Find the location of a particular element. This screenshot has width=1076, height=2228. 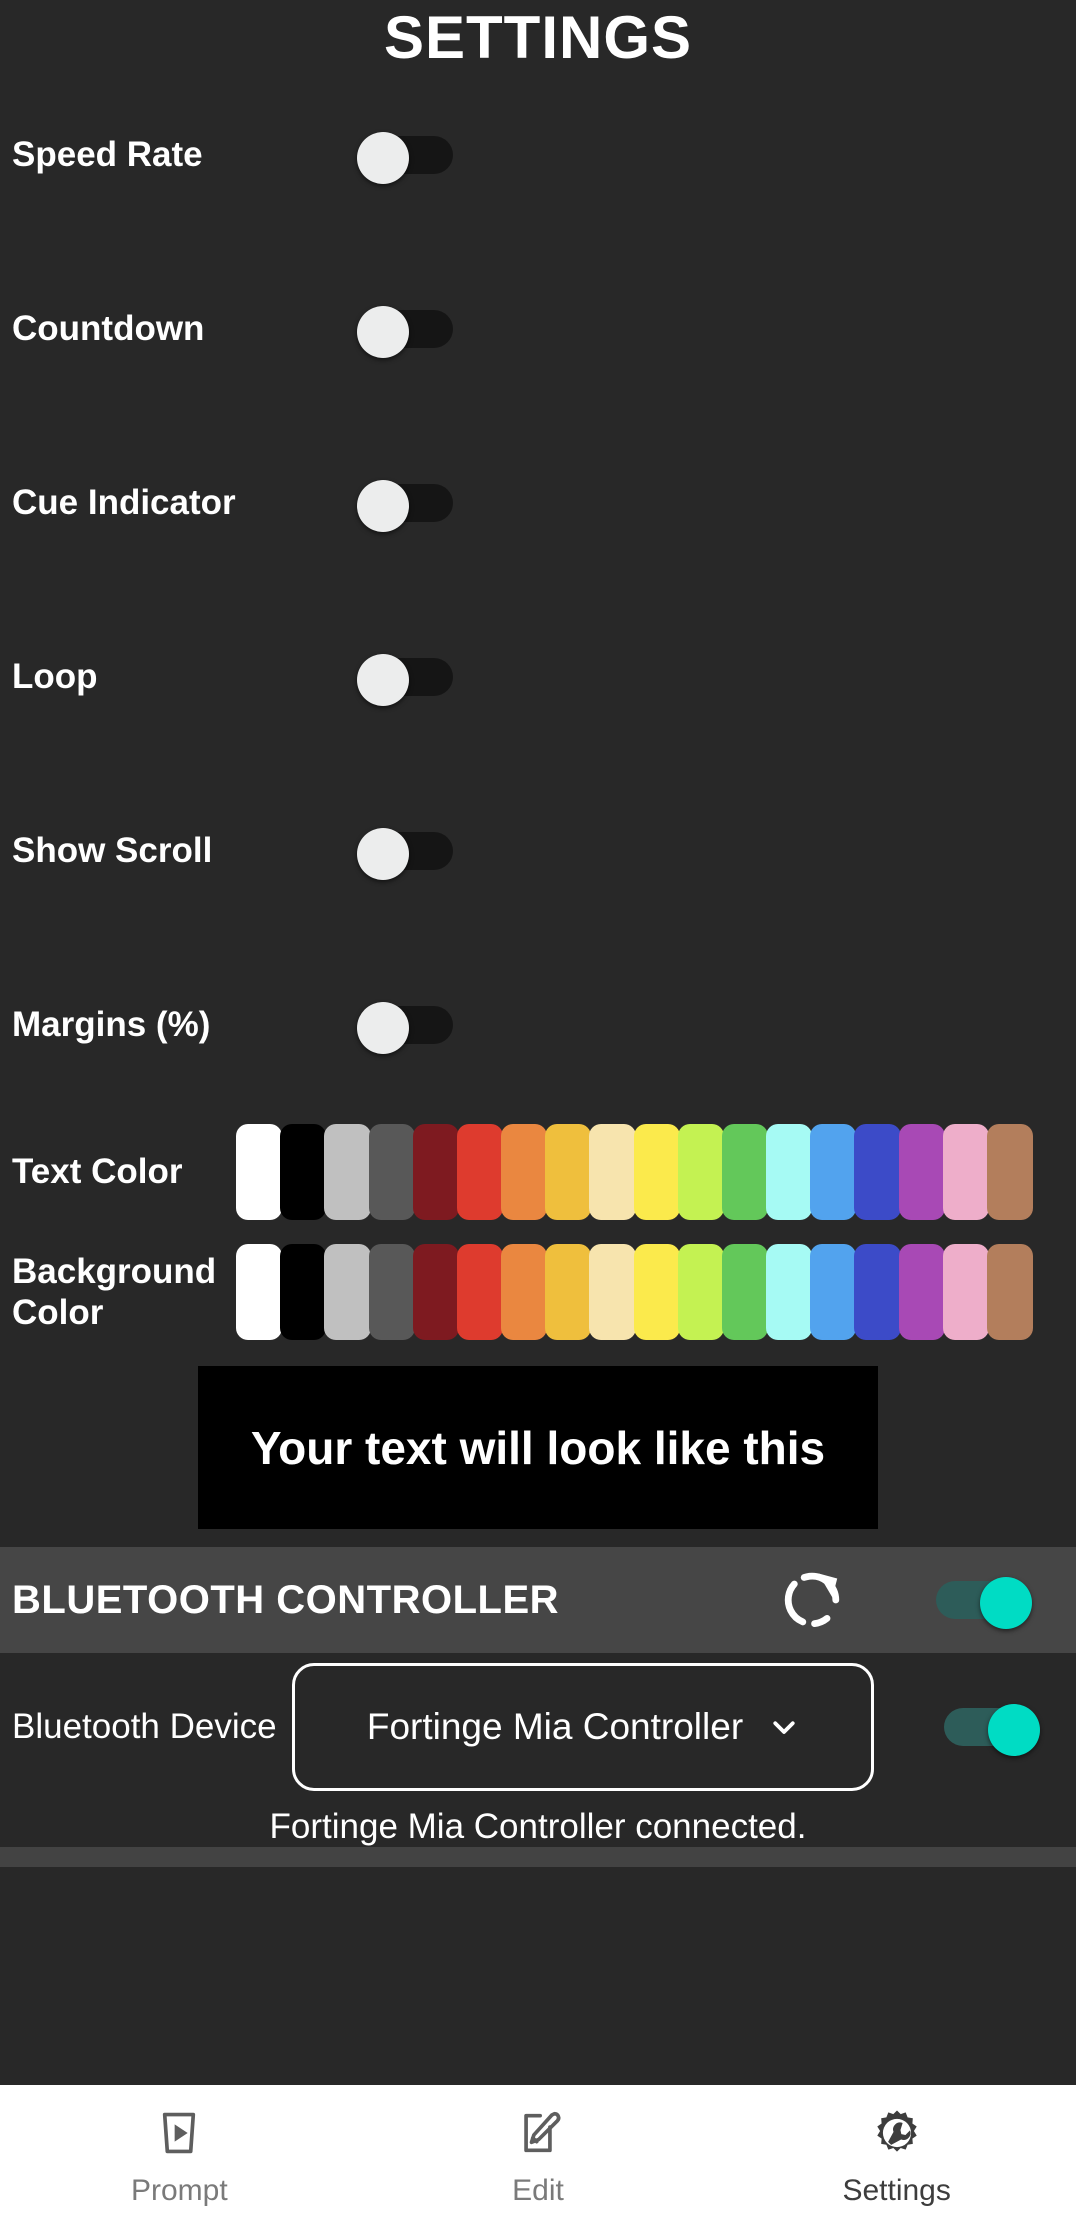

bluetooth-device-label: Bluetooth Device is located at coordinates (144, 1726).